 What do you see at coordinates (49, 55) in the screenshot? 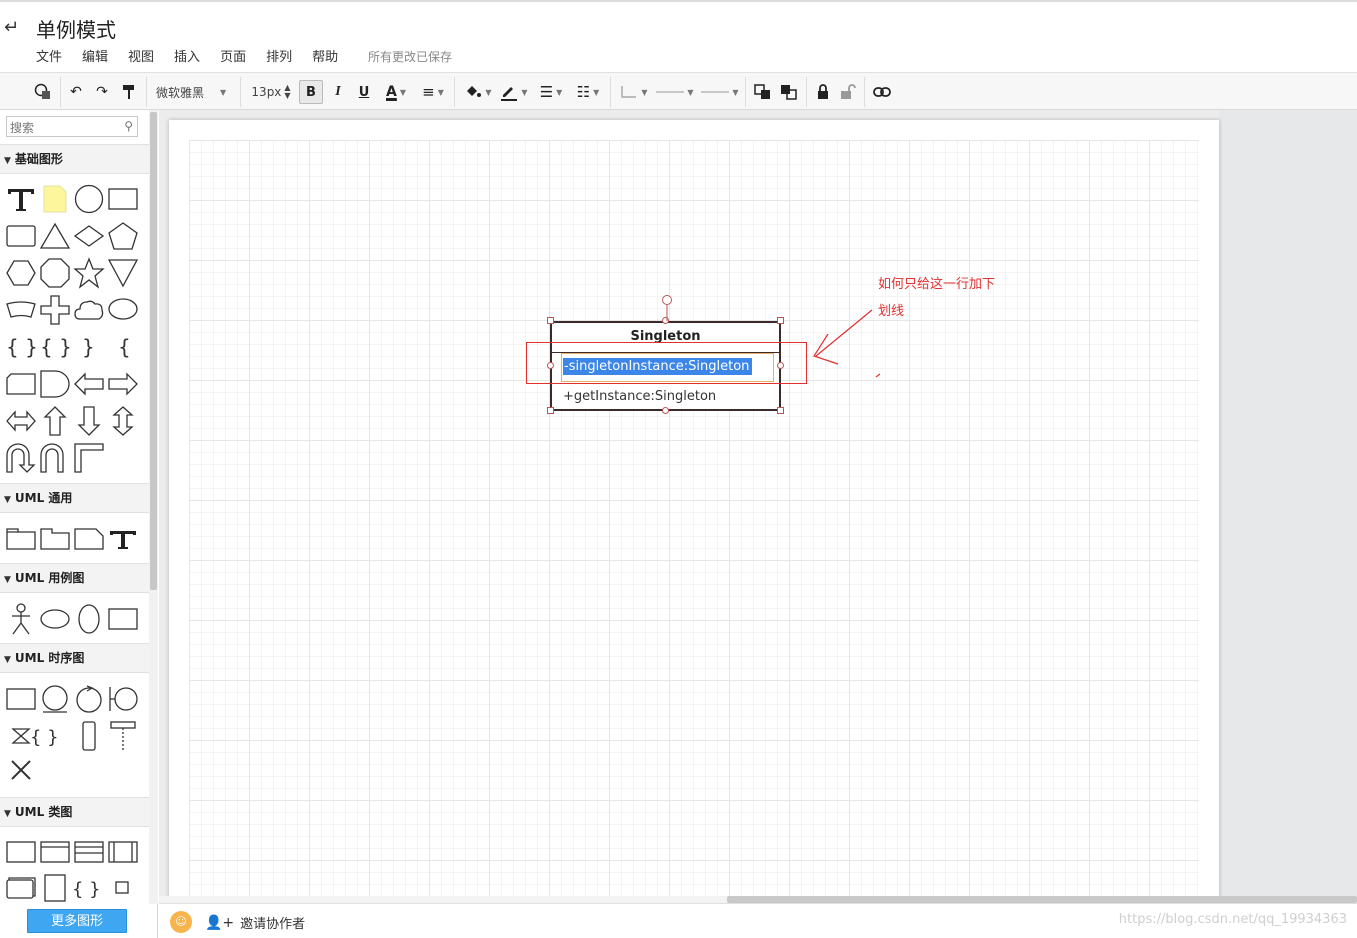
I see `menu-file: 文件` at bounding box center [49, 55].